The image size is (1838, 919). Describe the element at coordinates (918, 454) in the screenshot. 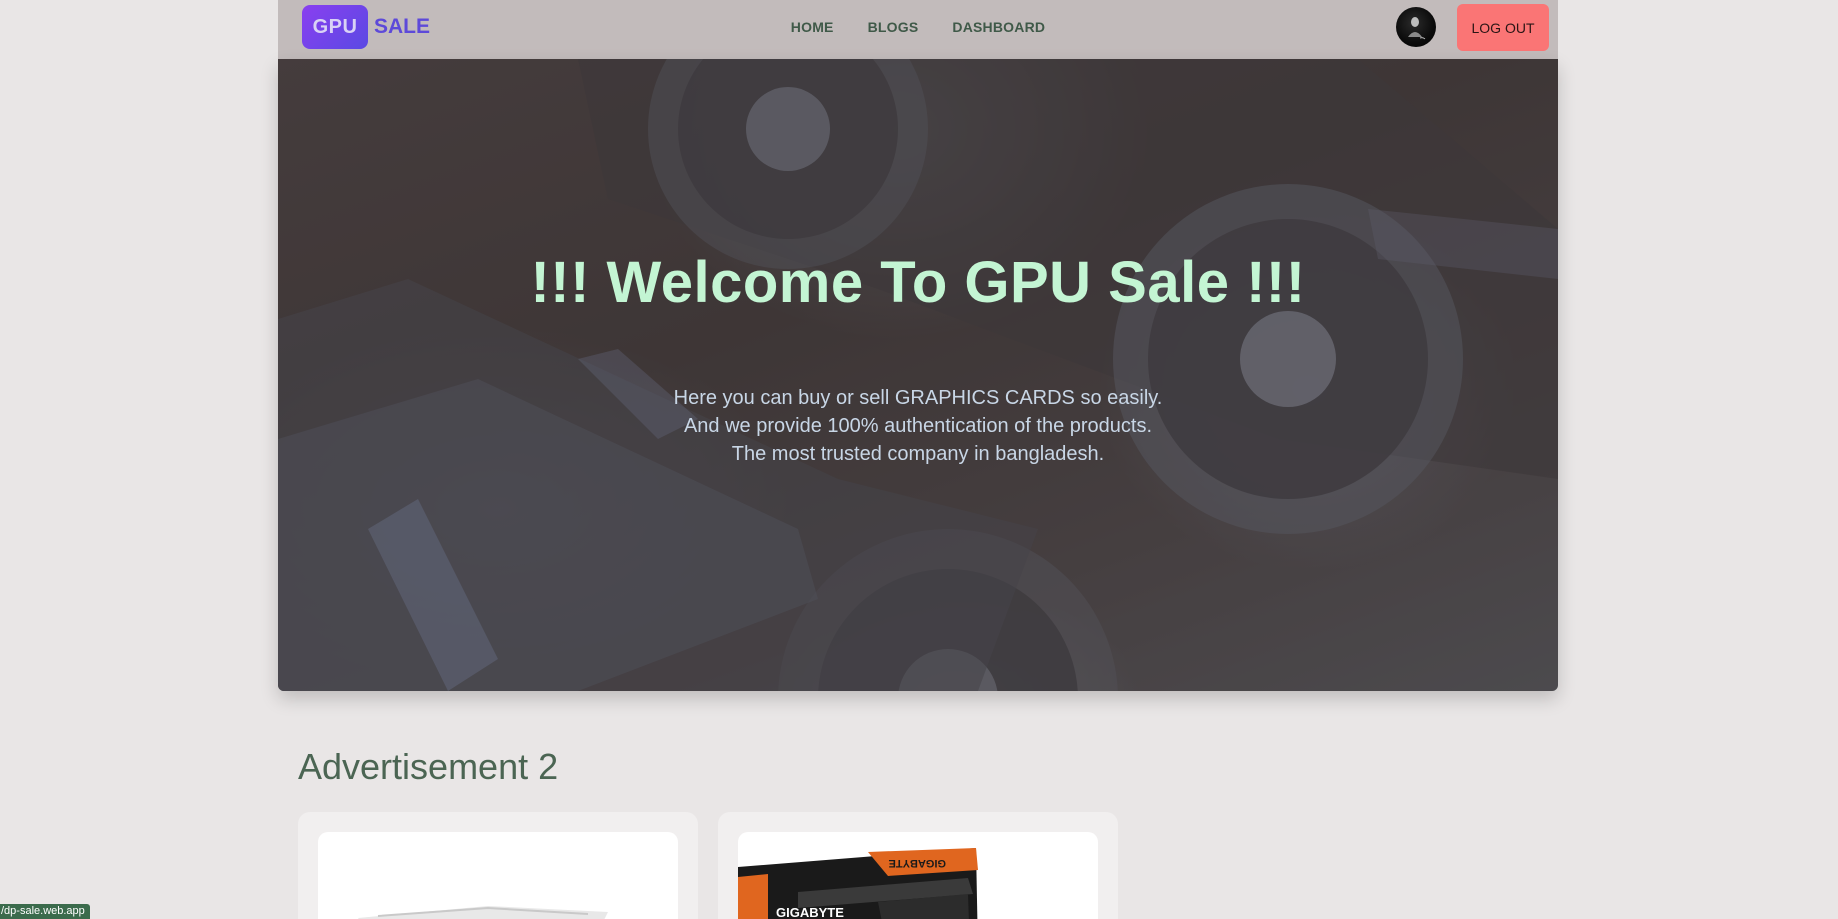

I see `hero-line-3: The most trusted company in bangladesh.` at that location.